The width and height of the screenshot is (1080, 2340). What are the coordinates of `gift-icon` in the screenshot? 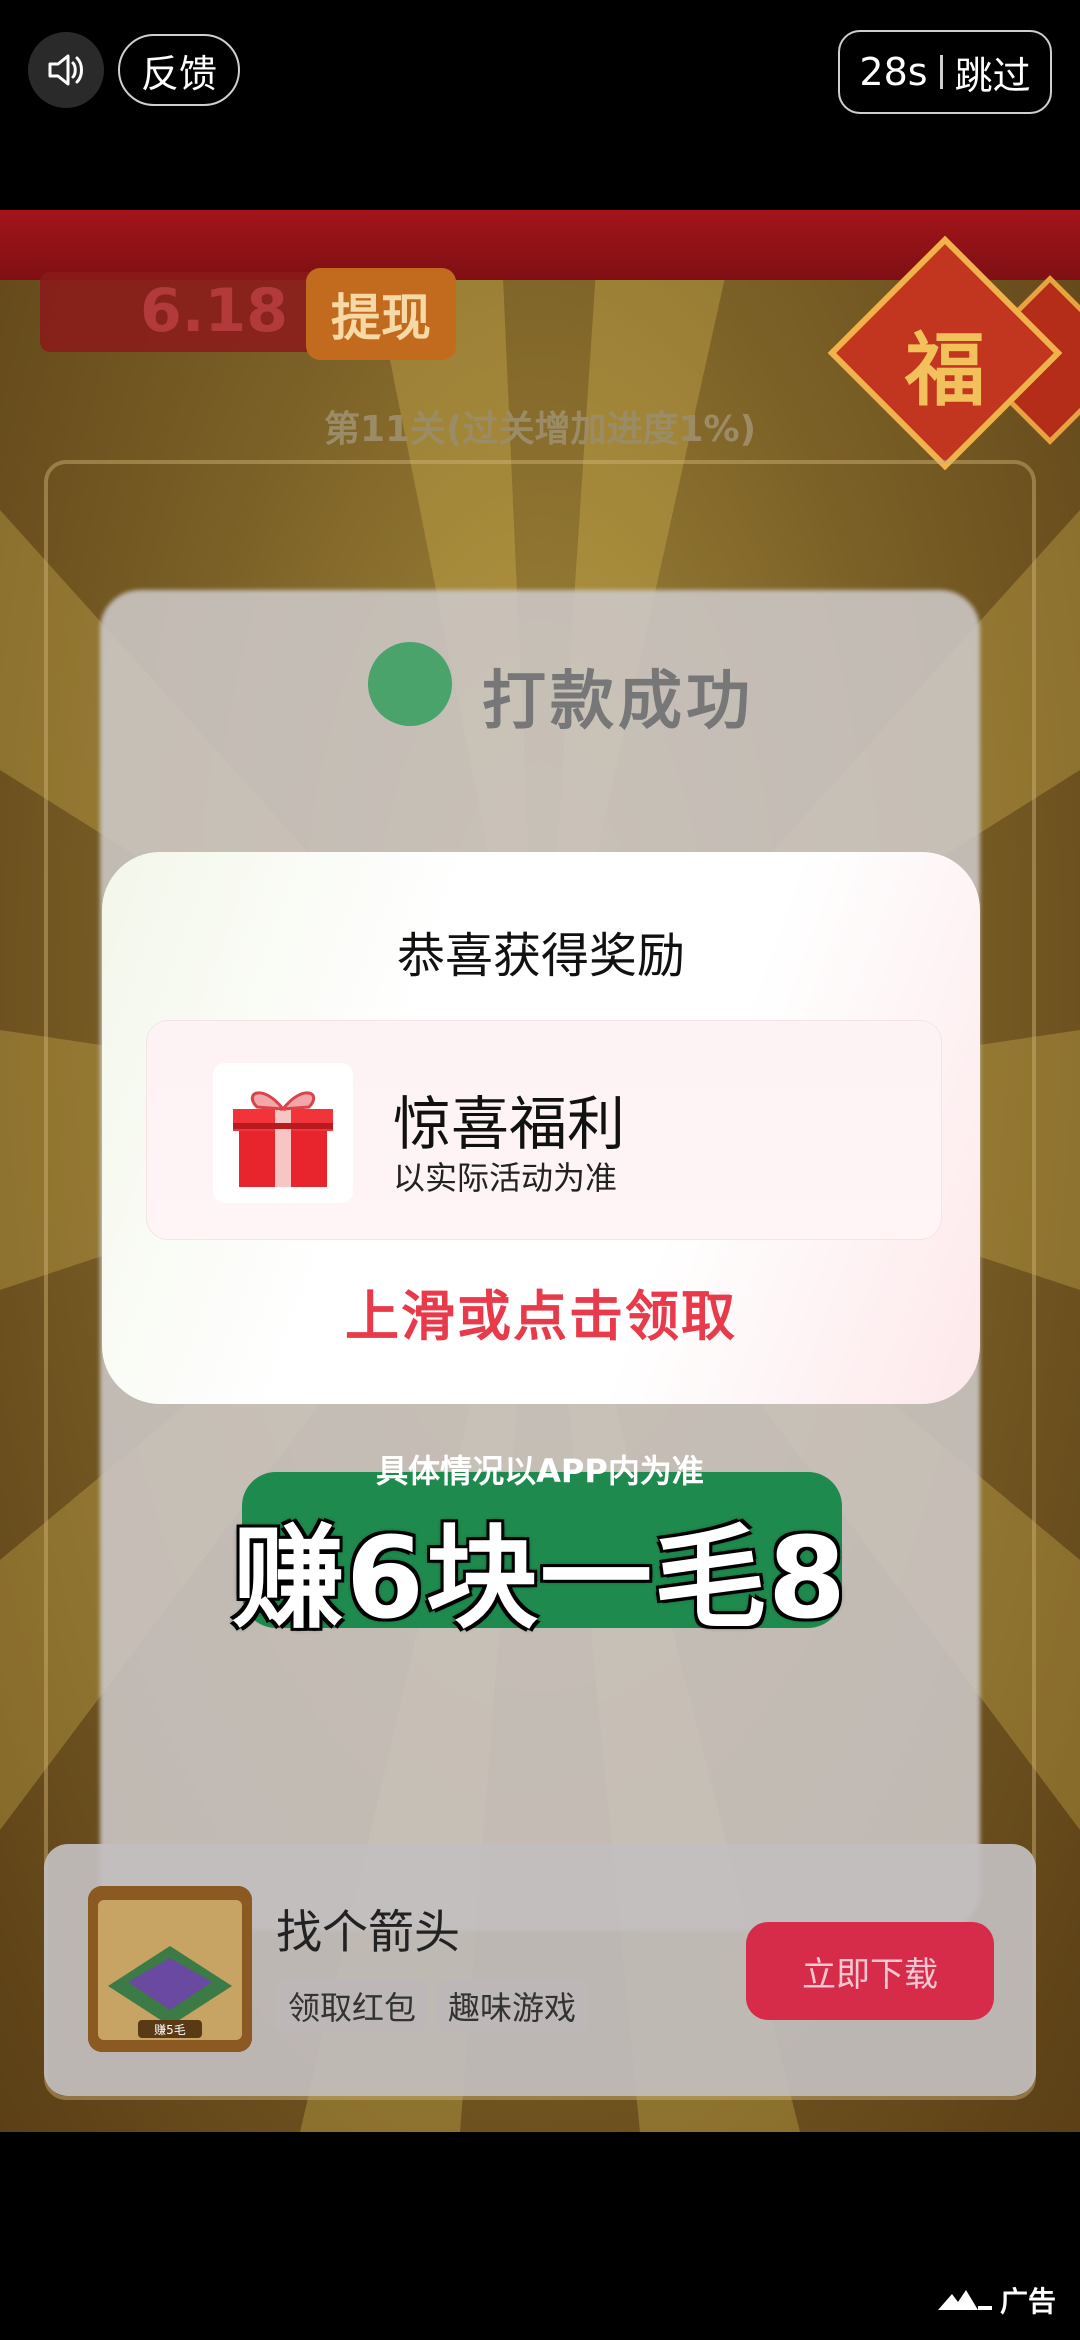 It's located at (283, 1133).